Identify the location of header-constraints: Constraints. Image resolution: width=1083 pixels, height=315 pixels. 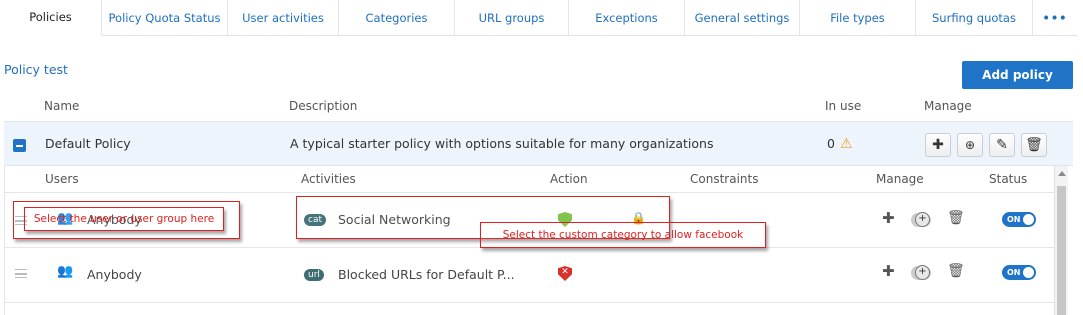
(724, 179).